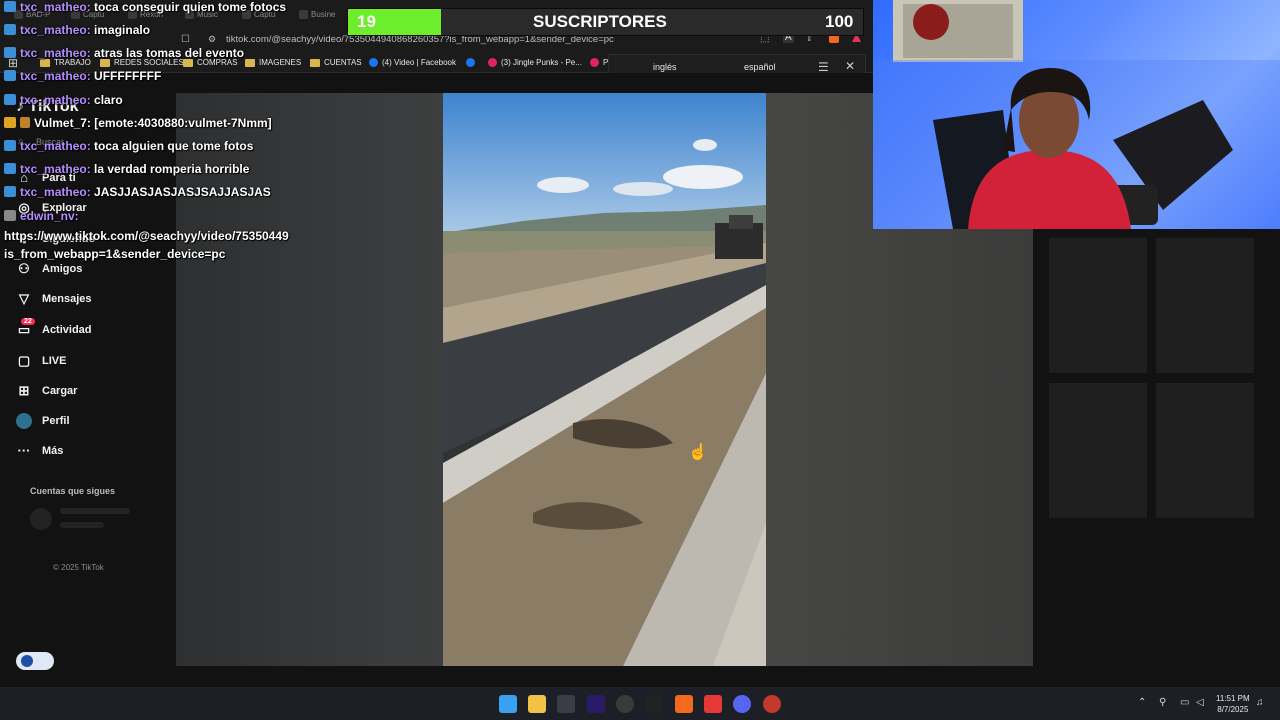 The width and height of the screenshot is (1280, 720). I want to click on user-badge-icon, so click(10, 215).